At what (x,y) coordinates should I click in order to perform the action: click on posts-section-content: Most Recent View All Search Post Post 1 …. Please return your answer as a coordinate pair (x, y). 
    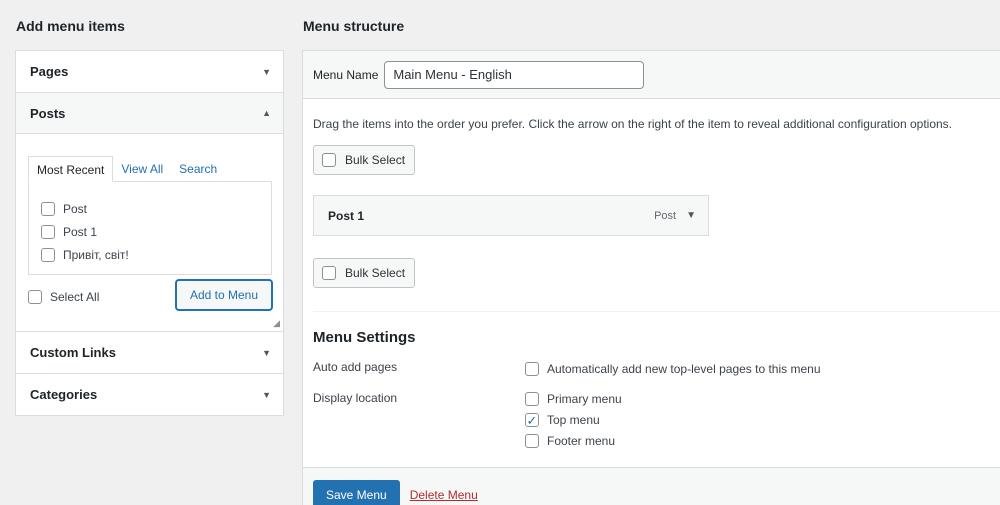
    Looking at the image, I should click on (149, 232).